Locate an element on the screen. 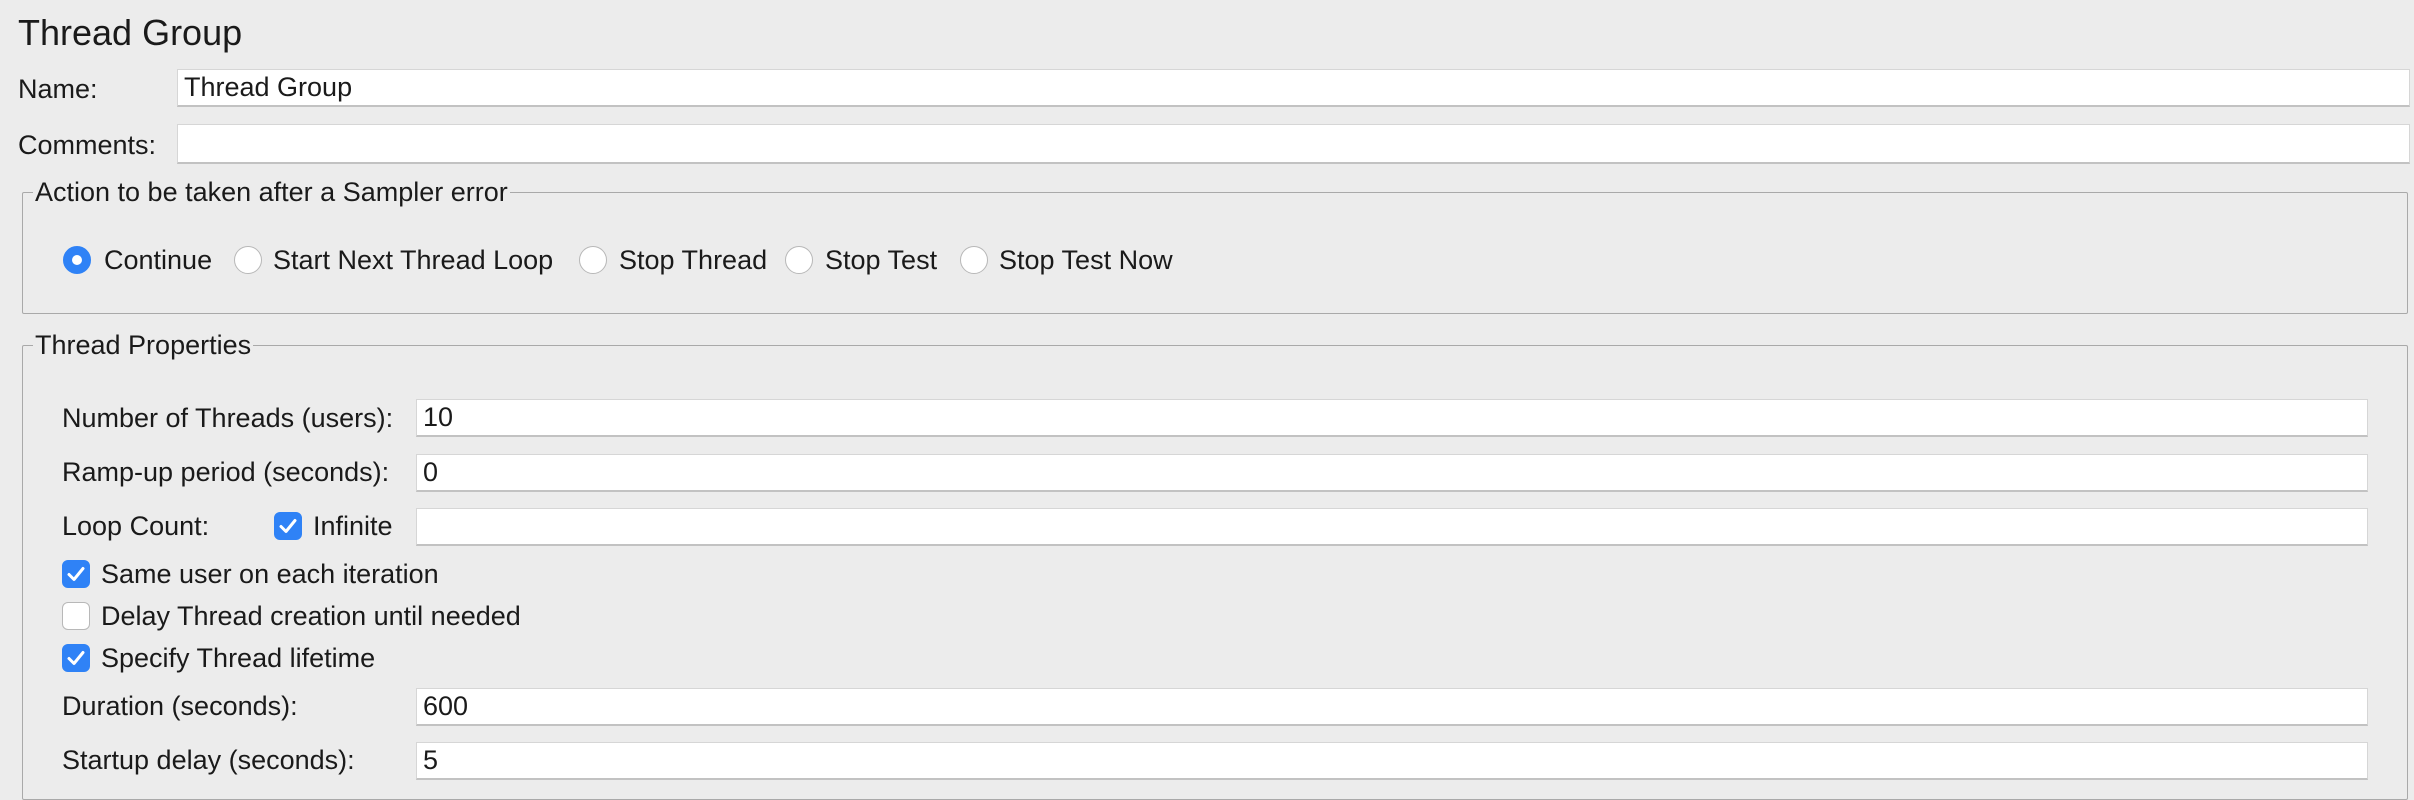 Image resolution: width=2414 pixels, height=800 pixels. duration-label: Duration (seconds): is located at coordinates (180, 706).